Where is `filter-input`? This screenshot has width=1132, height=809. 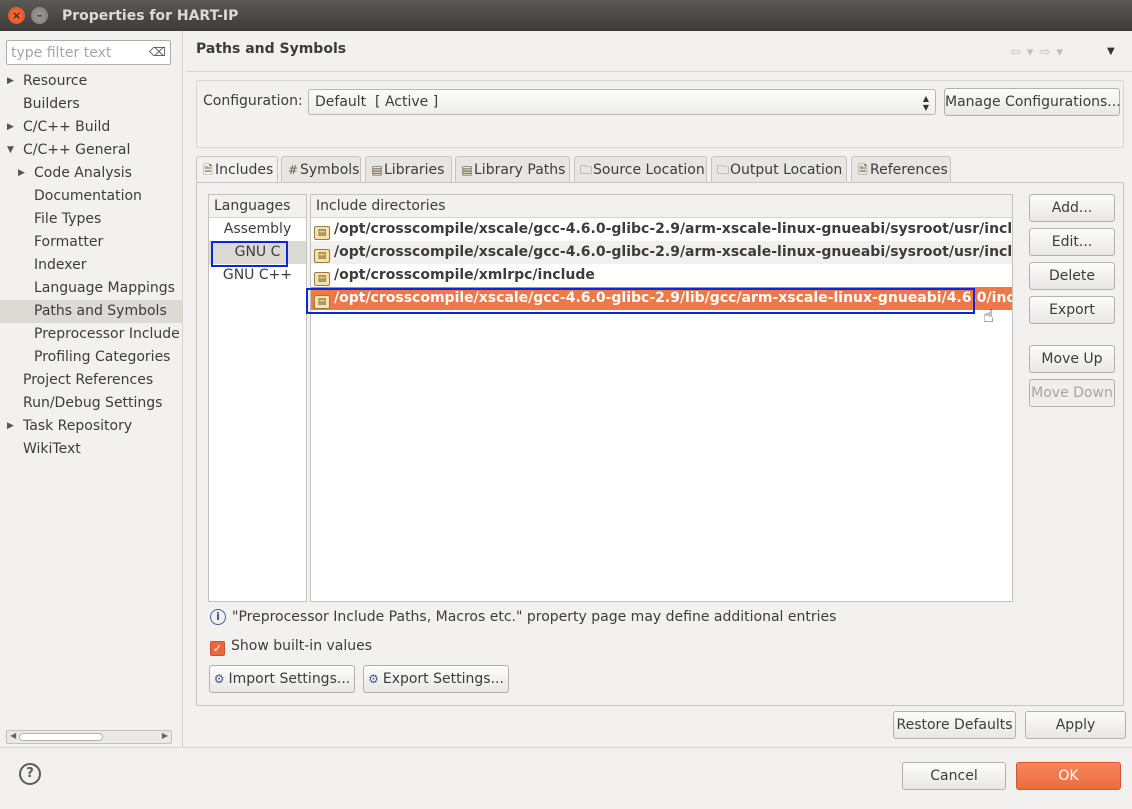 filter-input is located at coordinates (76, 52).